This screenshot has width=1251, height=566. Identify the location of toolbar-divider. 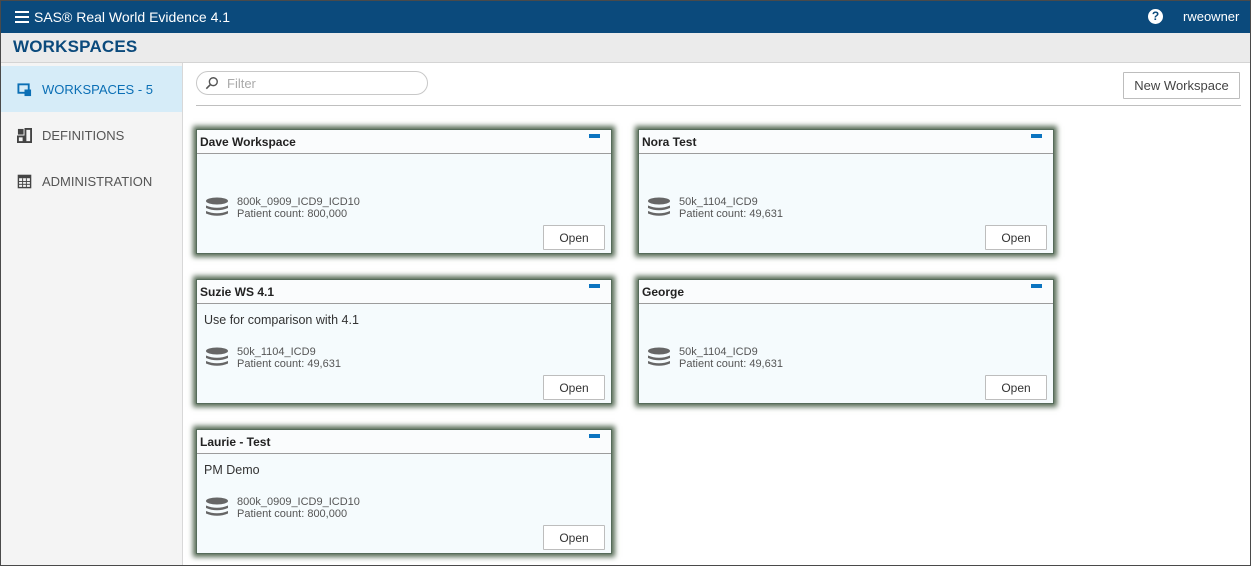
(718, 105).